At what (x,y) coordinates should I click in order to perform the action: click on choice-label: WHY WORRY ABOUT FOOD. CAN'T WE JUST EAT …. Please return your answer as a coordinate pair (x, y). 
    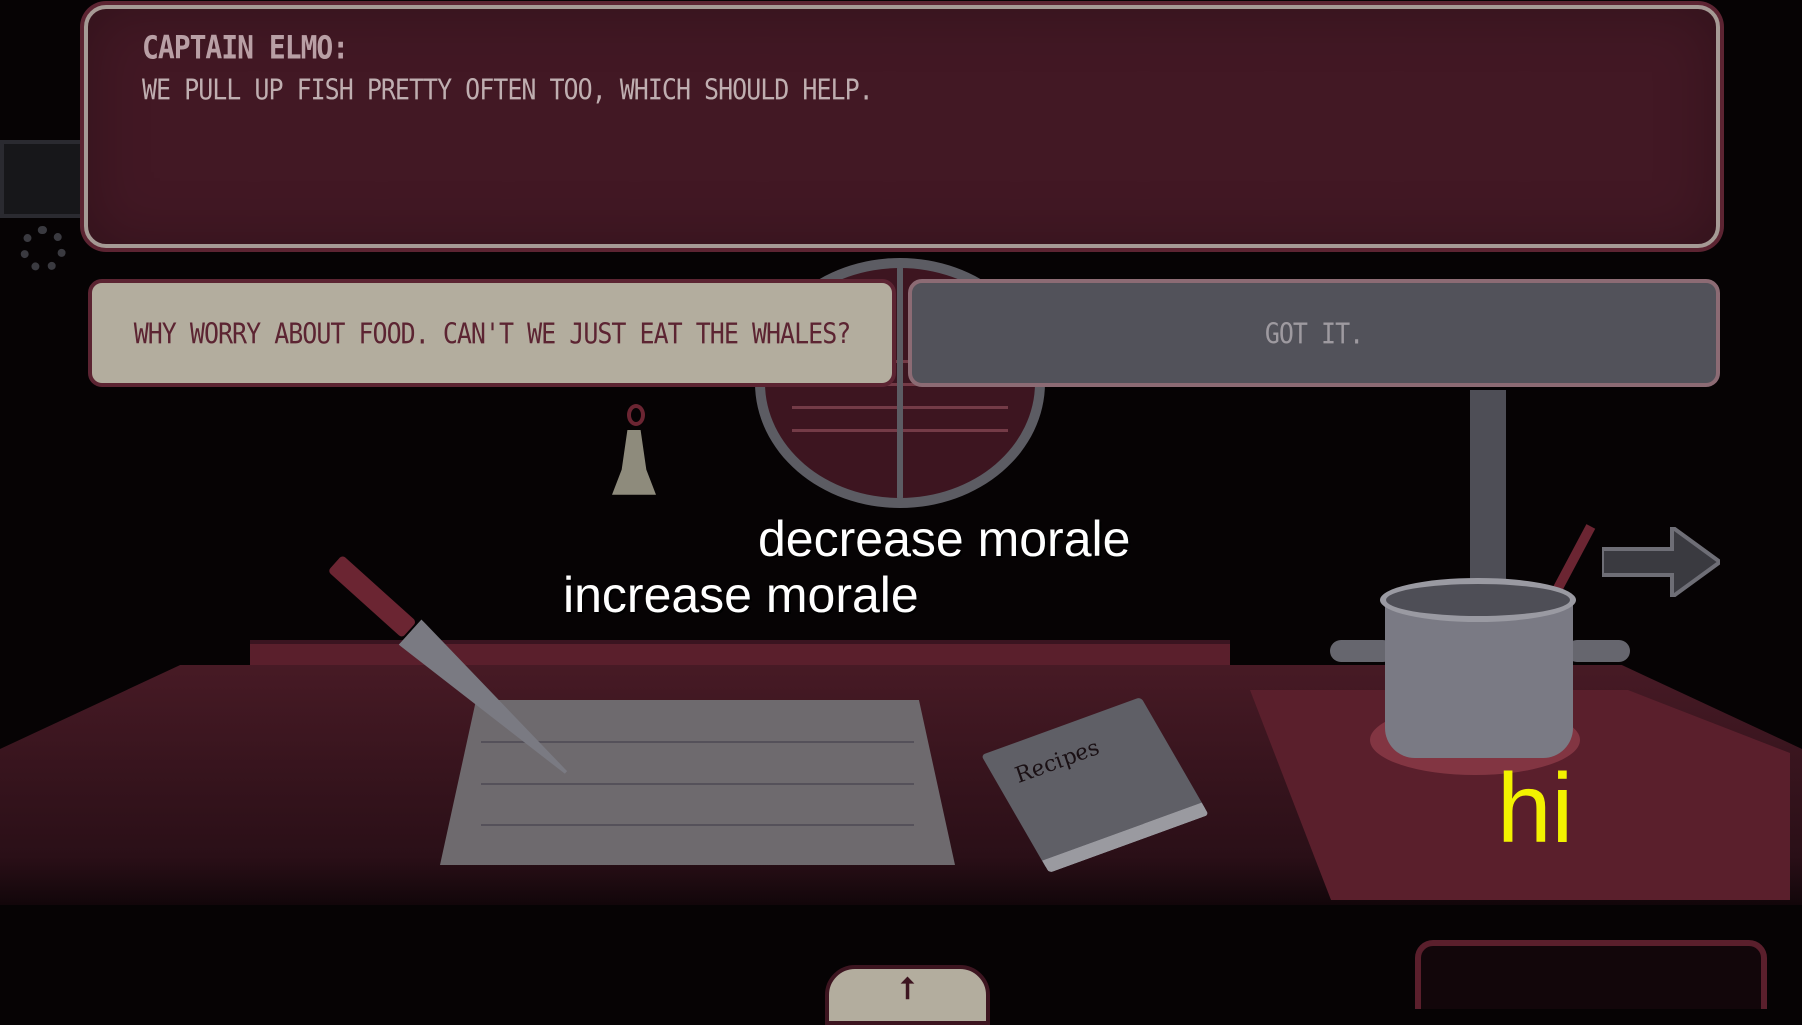
    Looking at the image, I should click on (492, 333).